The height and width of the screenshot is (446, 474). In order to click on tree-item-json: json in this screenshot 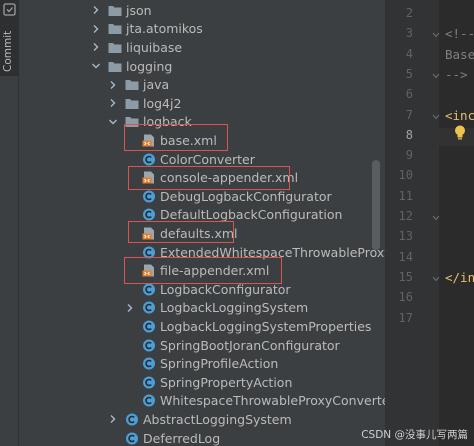, I will do `click(202, 10)`.